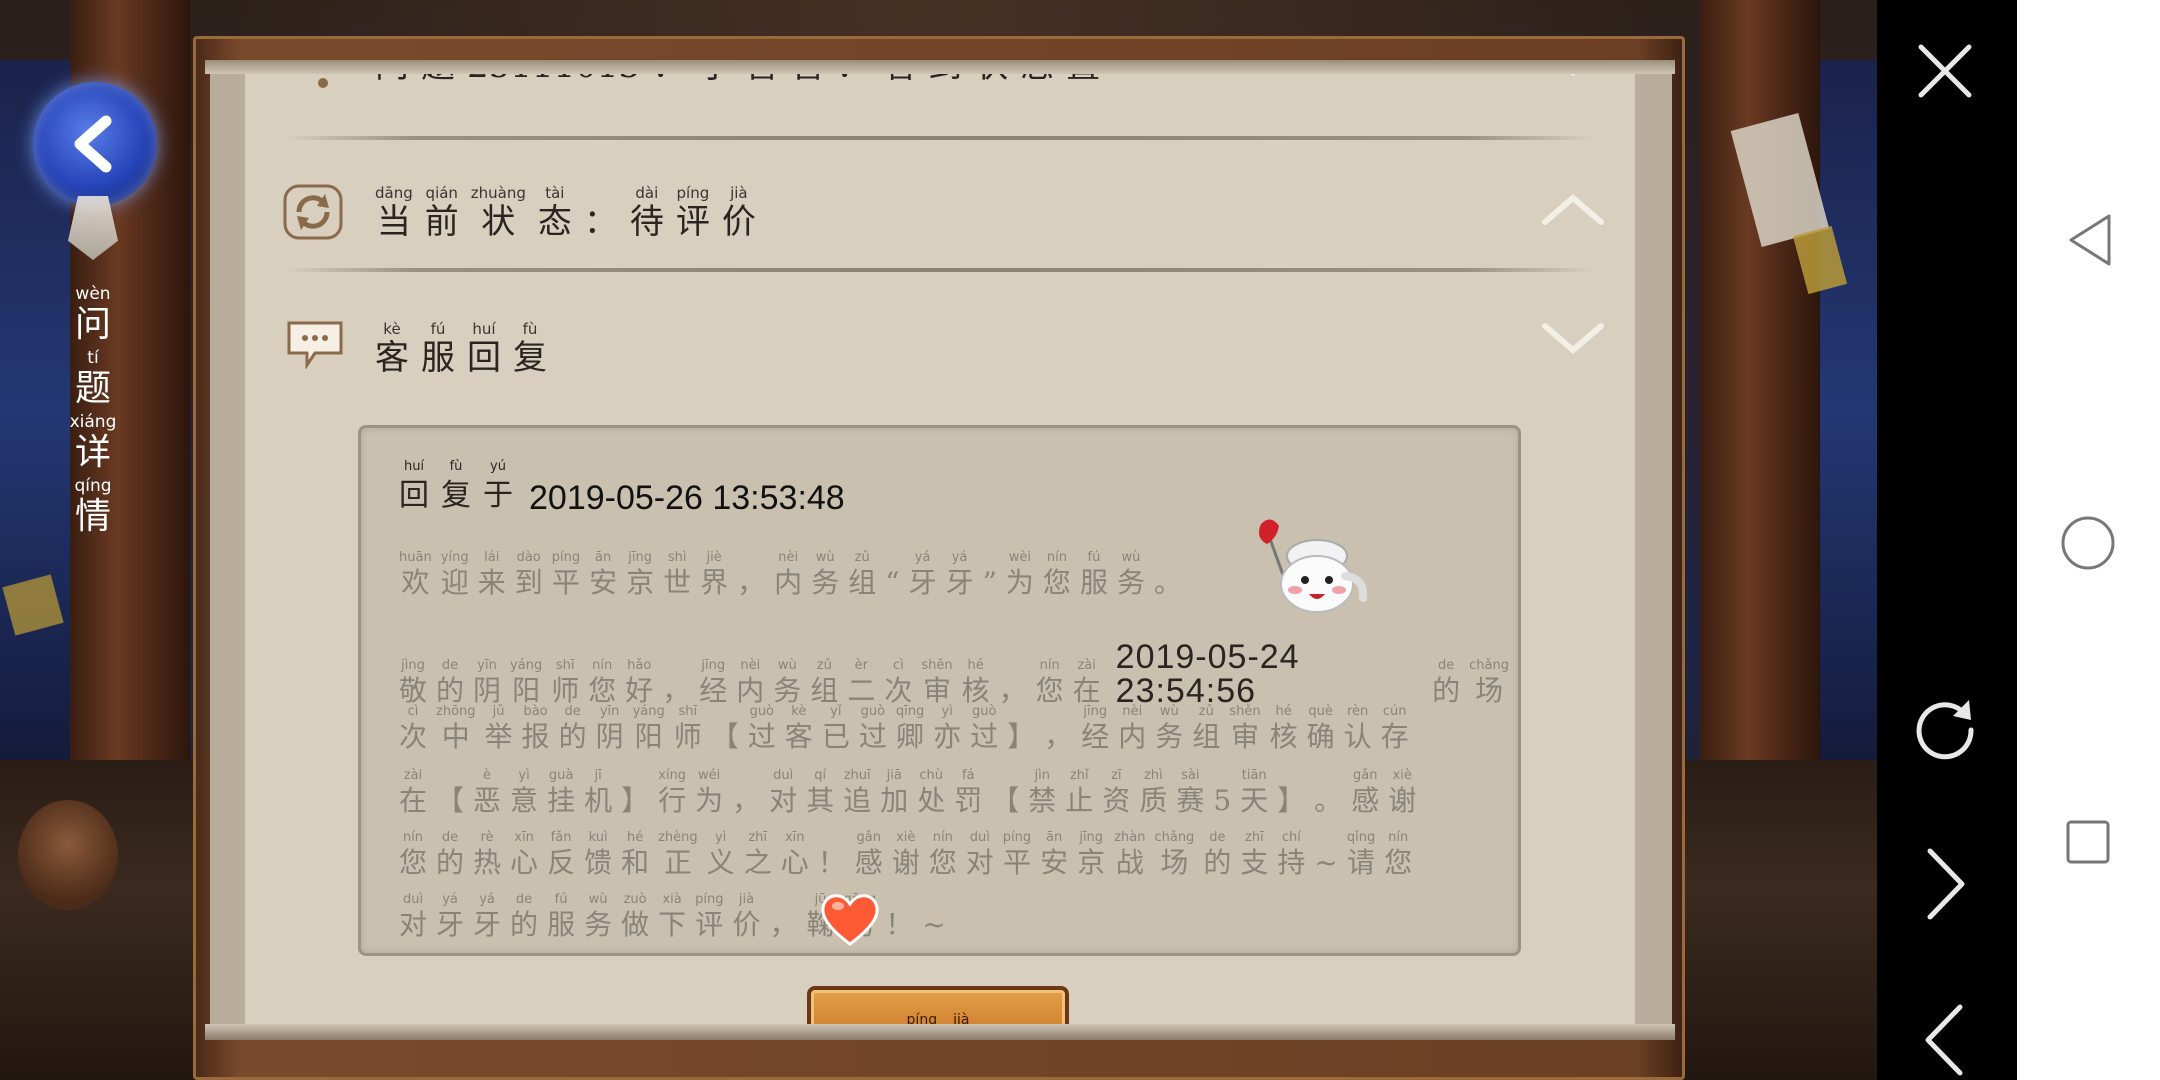 This screenshot has height=1080, width=2160. Describe the element at coordinates (861, 665) in the screenshot. I see `char-pinyin: èr` at that location.